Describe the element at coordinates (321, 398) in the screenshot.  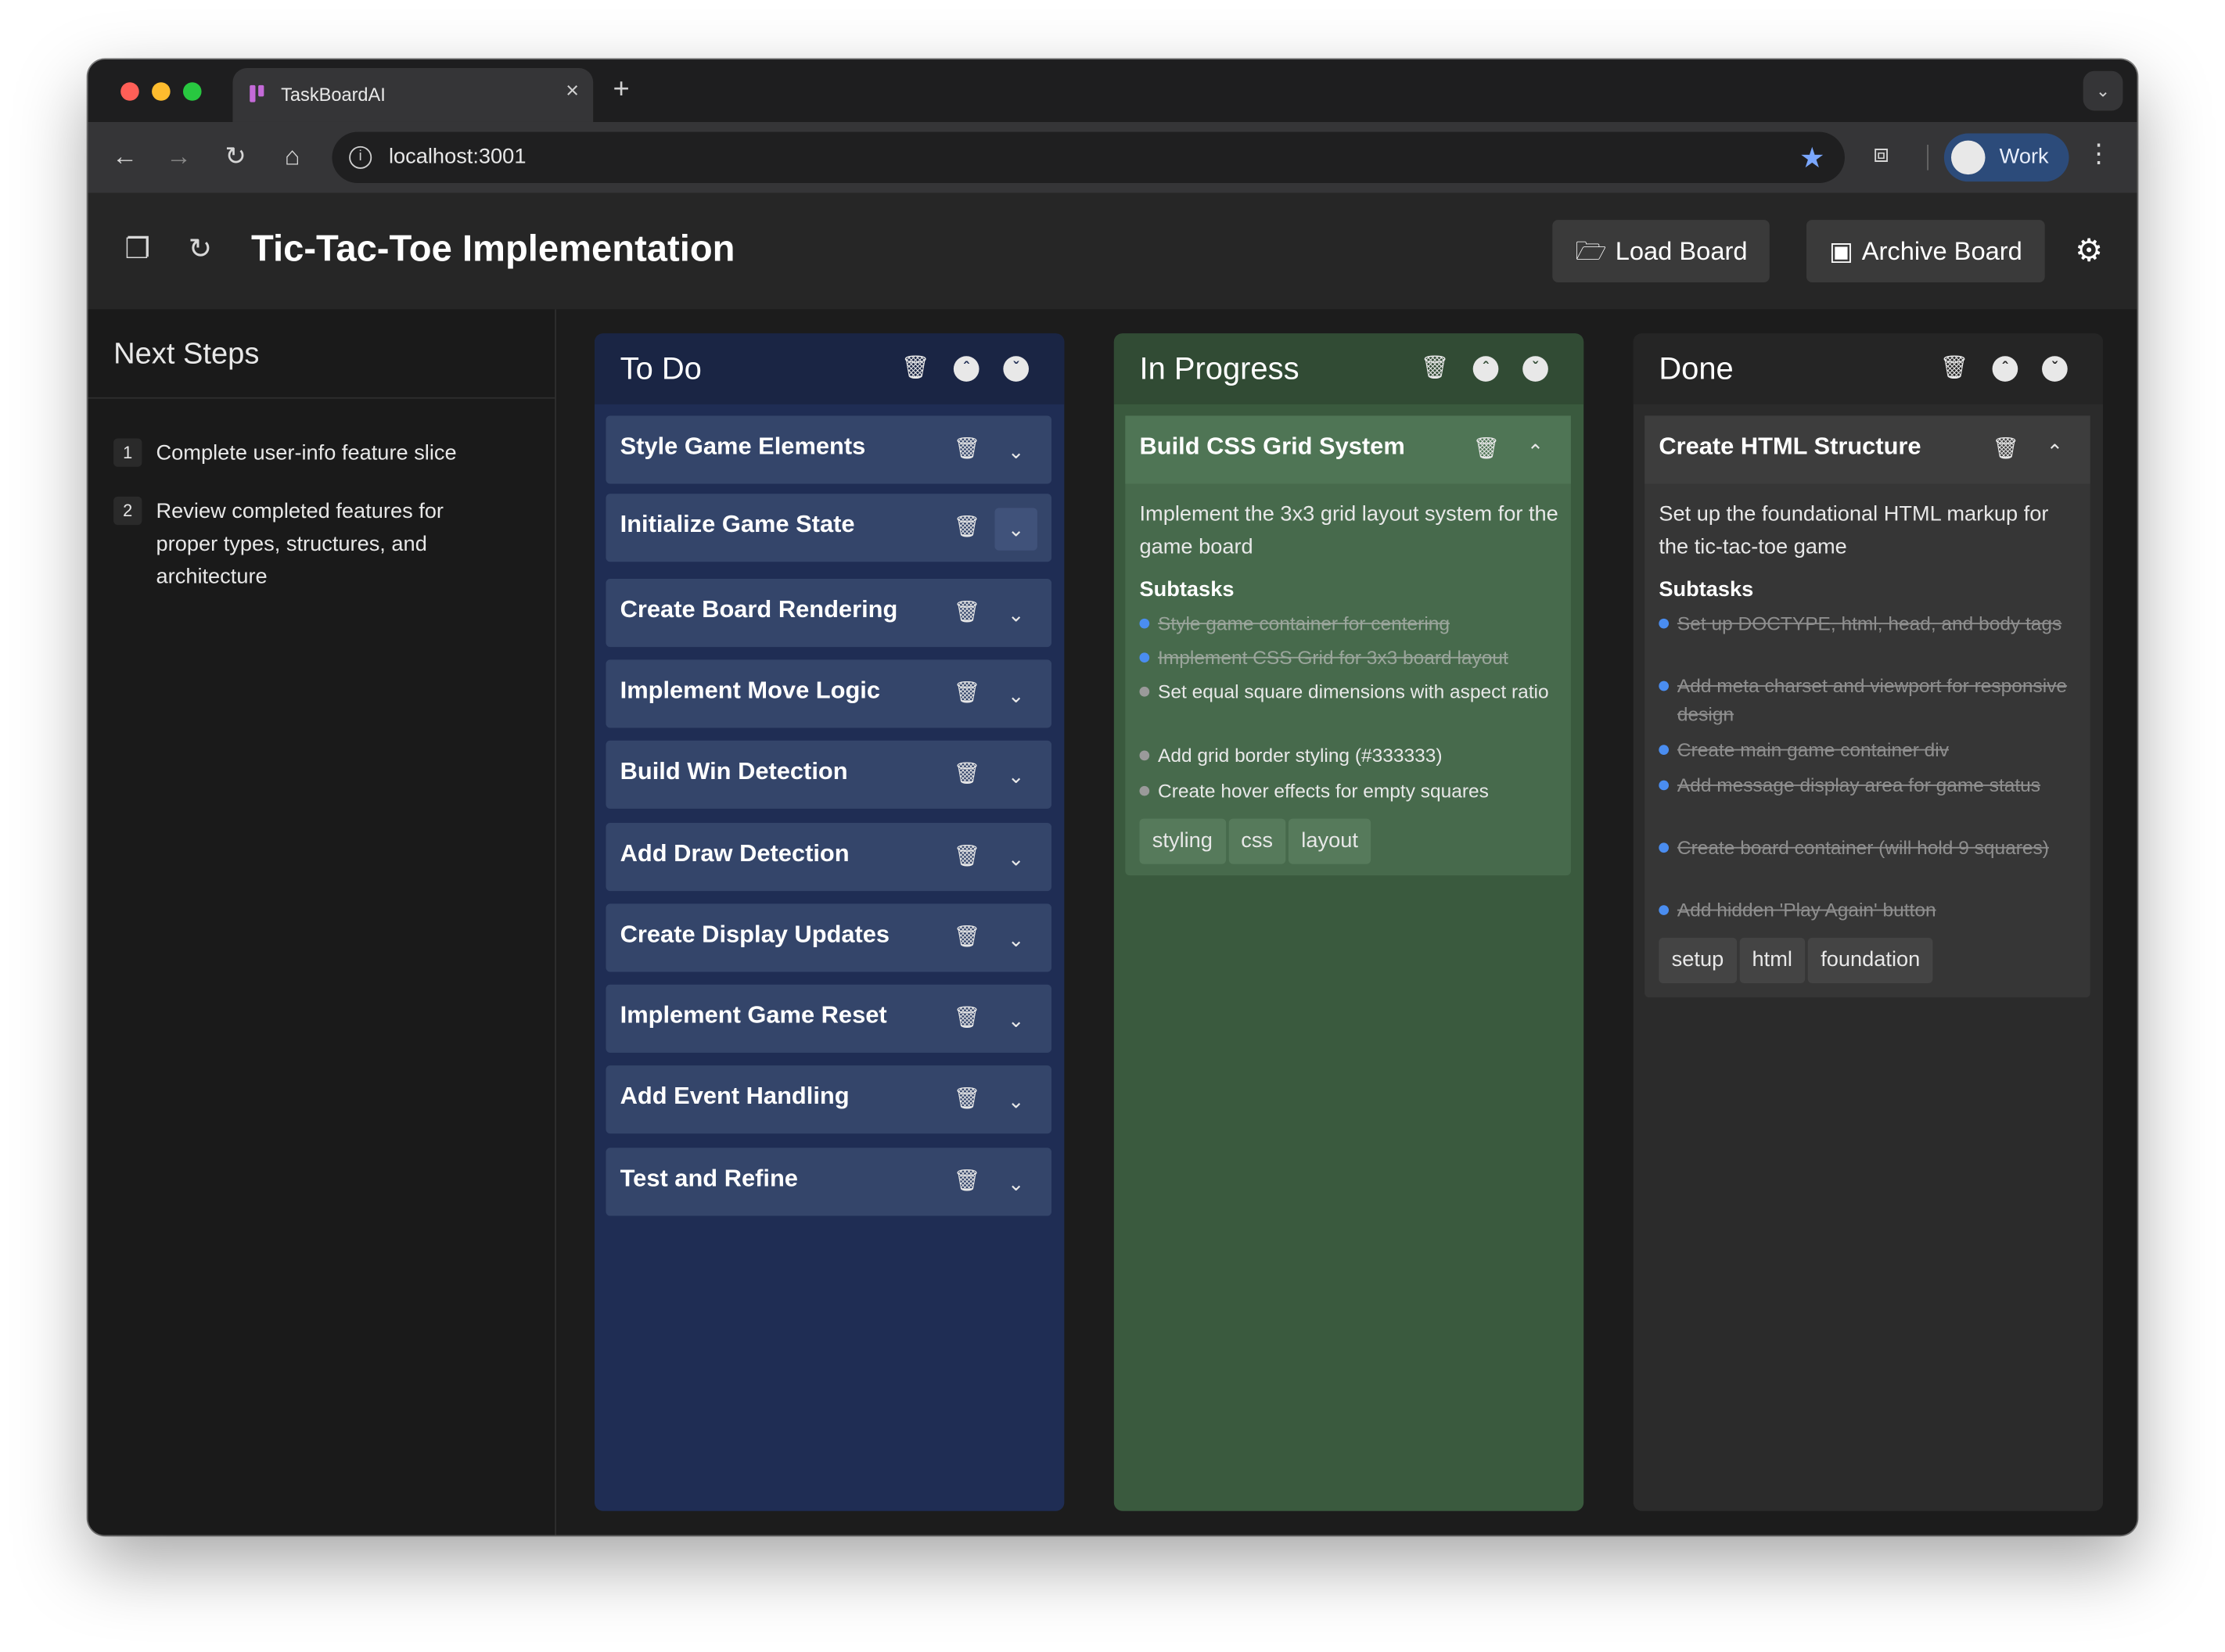
I see `sidebar-divider` at that location.